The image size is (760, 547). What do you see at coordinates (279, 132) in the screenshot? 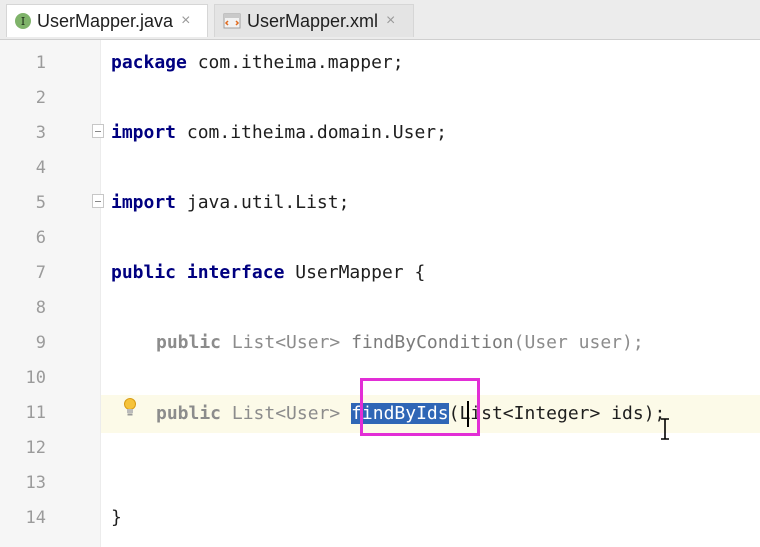
I see `code-line-3: import com.itheima.domain.User;` at bounding box center [279, 132].